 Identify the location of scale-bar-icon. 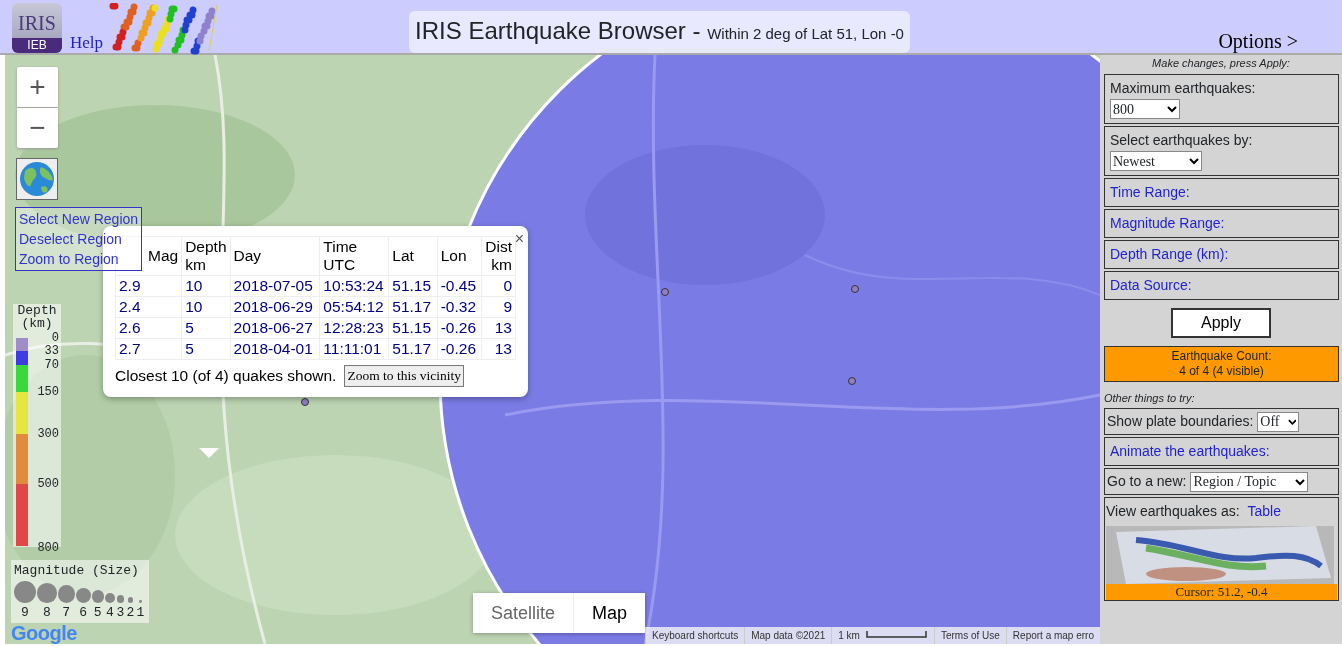
(896, 634).